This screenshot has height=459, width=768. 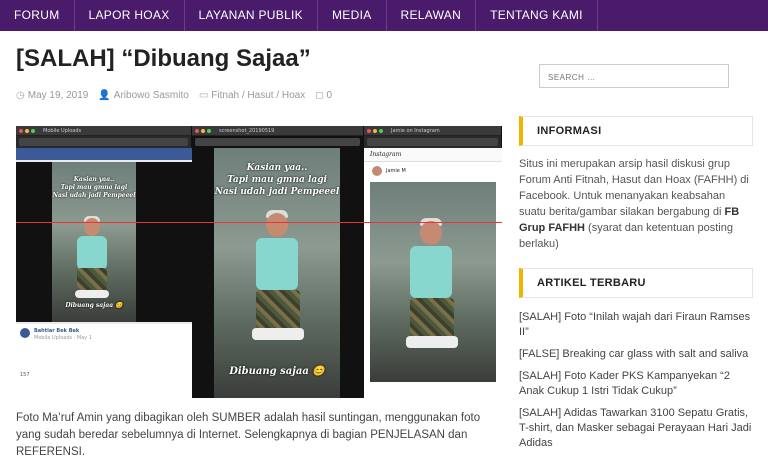 I want to click on post-comments-count: 0, so click(x=330, y=95).